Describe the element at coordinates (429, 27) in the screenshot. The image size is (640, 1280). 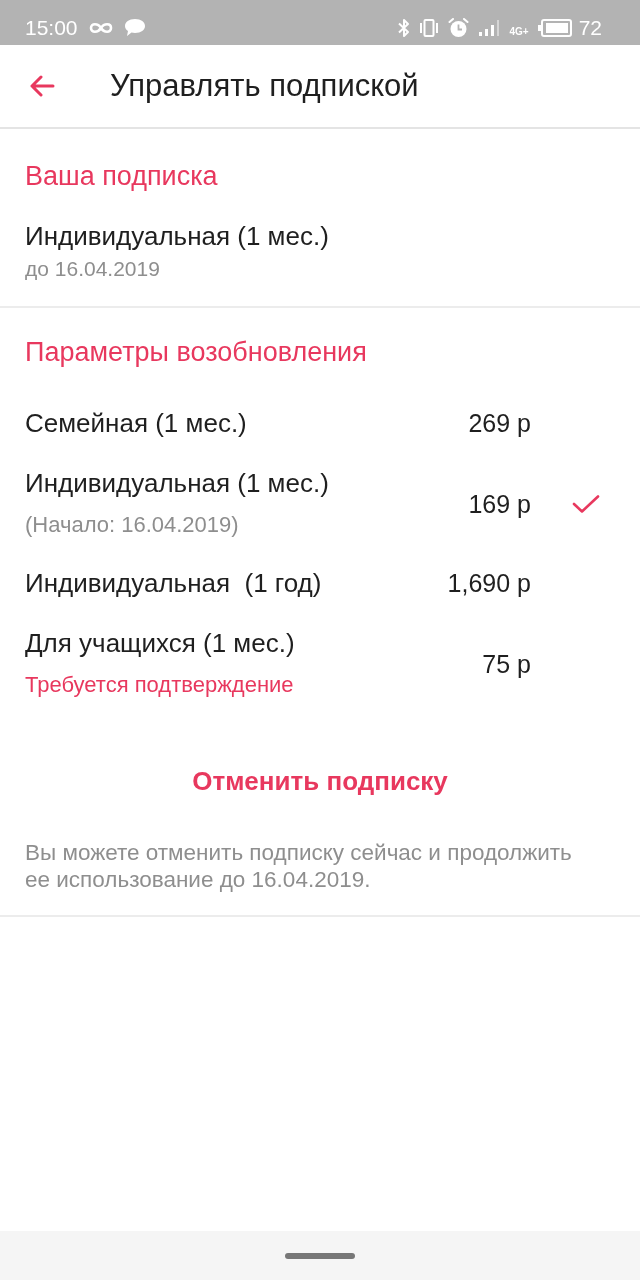
I see `vibrate-icon` at that location.